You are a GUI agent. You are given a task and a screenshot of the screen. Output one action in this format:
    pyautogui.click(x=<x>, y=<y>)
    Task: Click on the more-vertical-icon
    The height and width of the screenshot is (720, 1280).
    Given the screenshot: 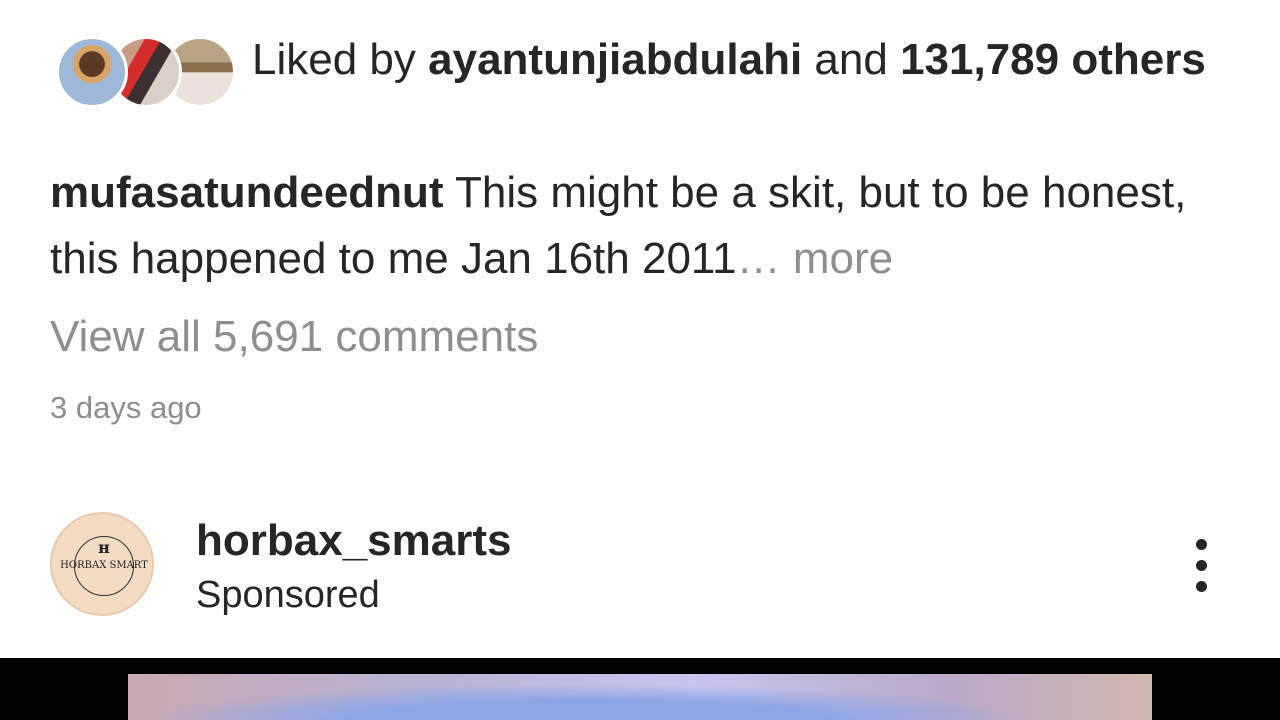 What is the action you would take?
    pyautogui.click(x=1202, y=566)
    